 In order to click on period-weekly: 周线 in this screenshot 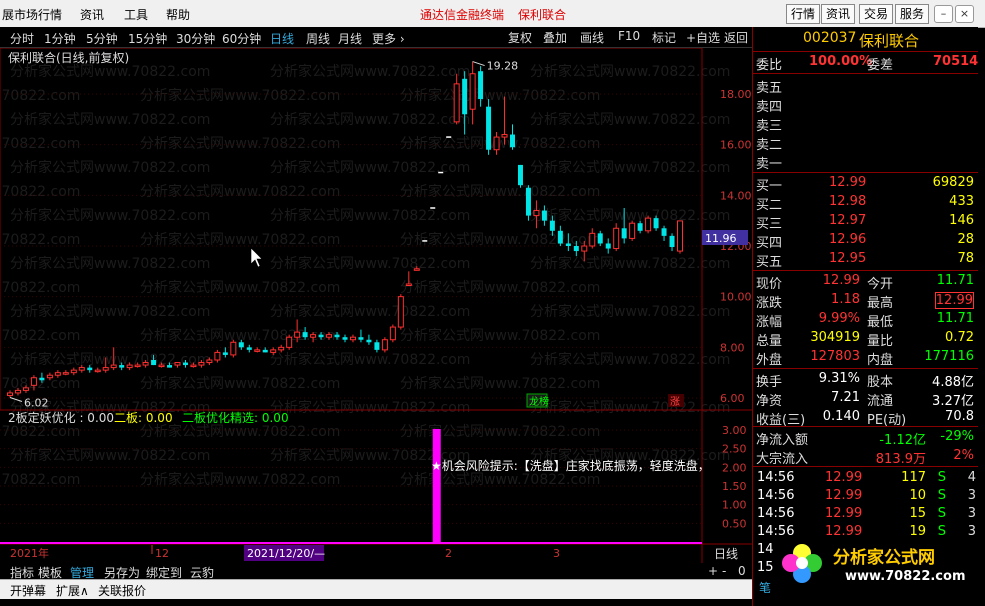, I will do `click(318, 38)`.